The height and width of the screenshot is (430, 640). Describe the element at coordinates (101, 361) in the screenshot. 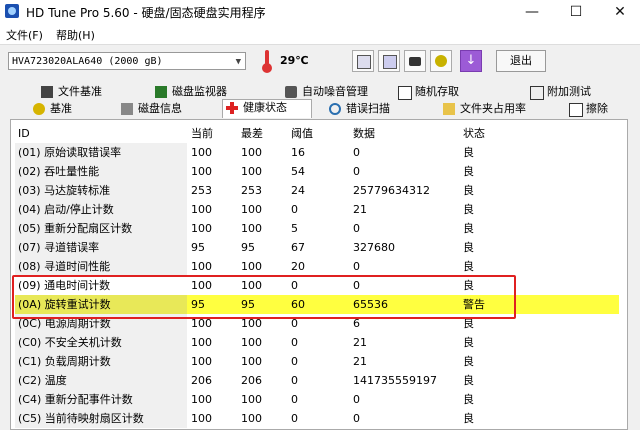

I see `cell-id: (C1) 负载周期计数` at that location.